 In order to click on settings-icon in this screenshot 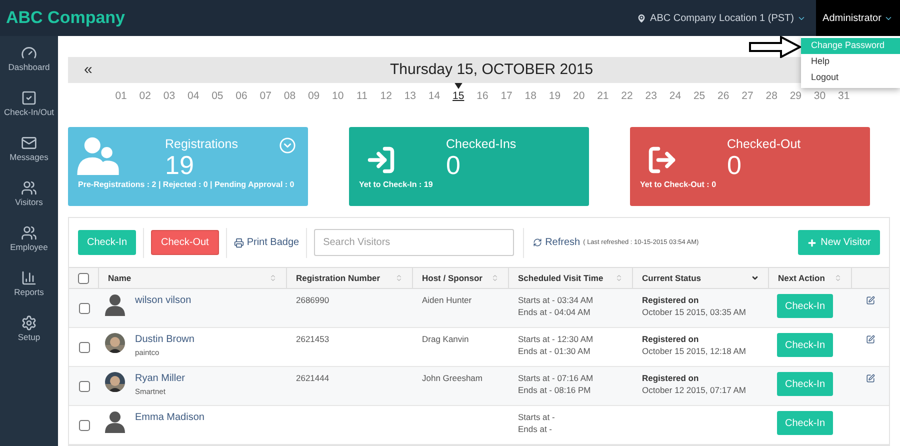, I will do `click(29, 323)`.